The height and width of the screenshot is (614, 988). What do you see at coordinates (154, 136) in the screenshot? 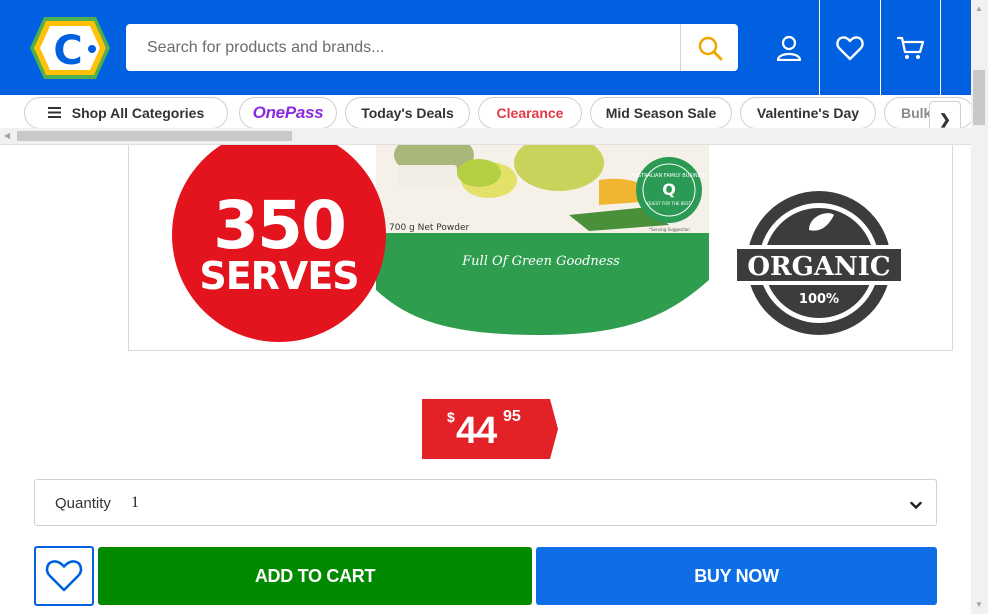
I see `horizontal-scrollbar-thumb` at bounding box center [154, 136].